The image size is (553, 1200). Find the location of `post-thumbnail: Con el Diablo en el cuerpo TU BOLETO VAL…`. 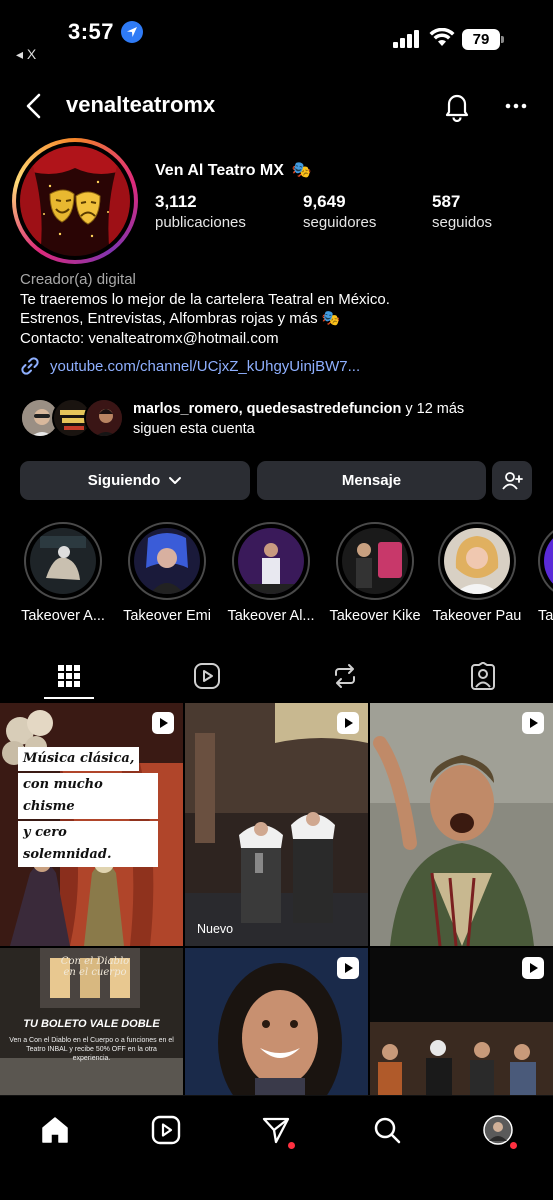

post-thumbnail: Con el Diablo en el cuerpo TU BOLETO VAL… is located at coordinates (91, 1023).